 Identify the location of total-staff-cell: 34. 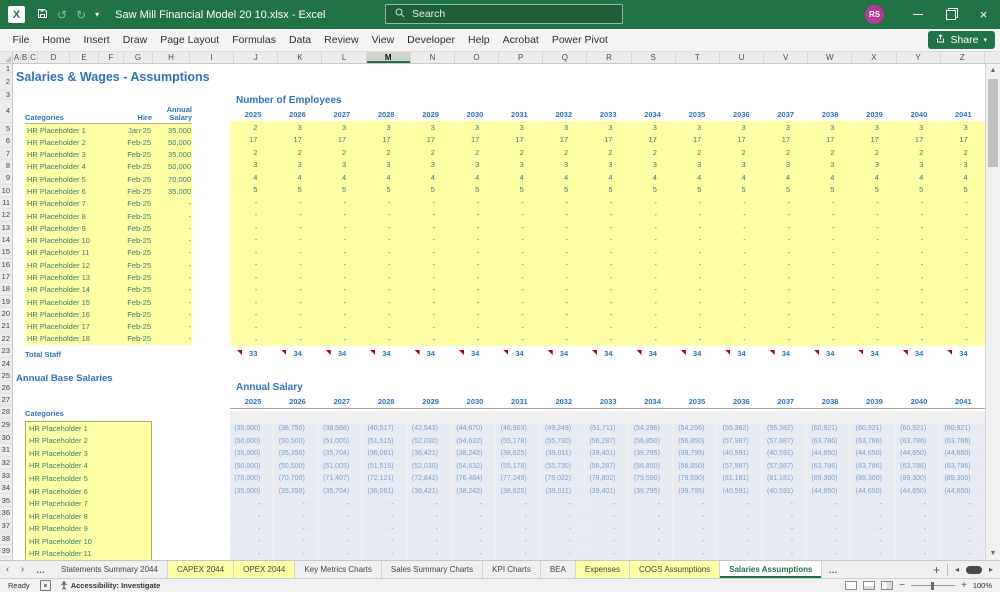
(785, 353).